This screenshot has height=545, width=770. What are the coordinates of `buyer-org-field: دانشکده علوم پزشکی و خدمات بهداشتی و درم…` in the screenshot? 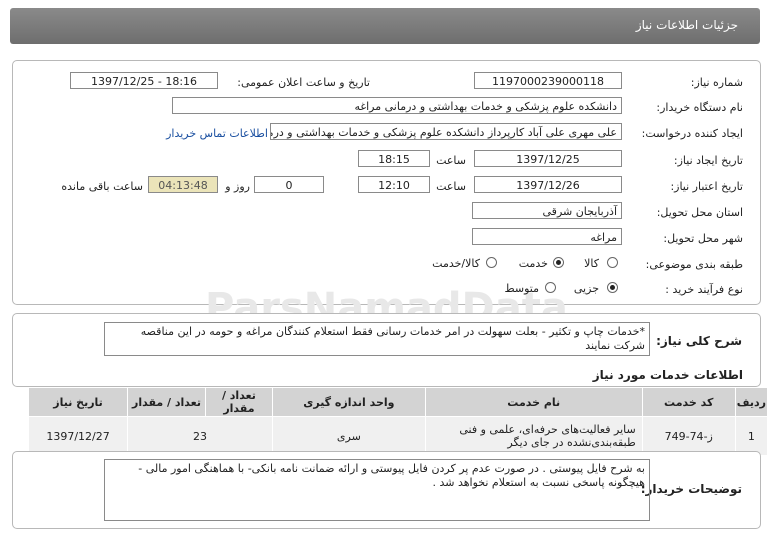 It's located at (397, 105).